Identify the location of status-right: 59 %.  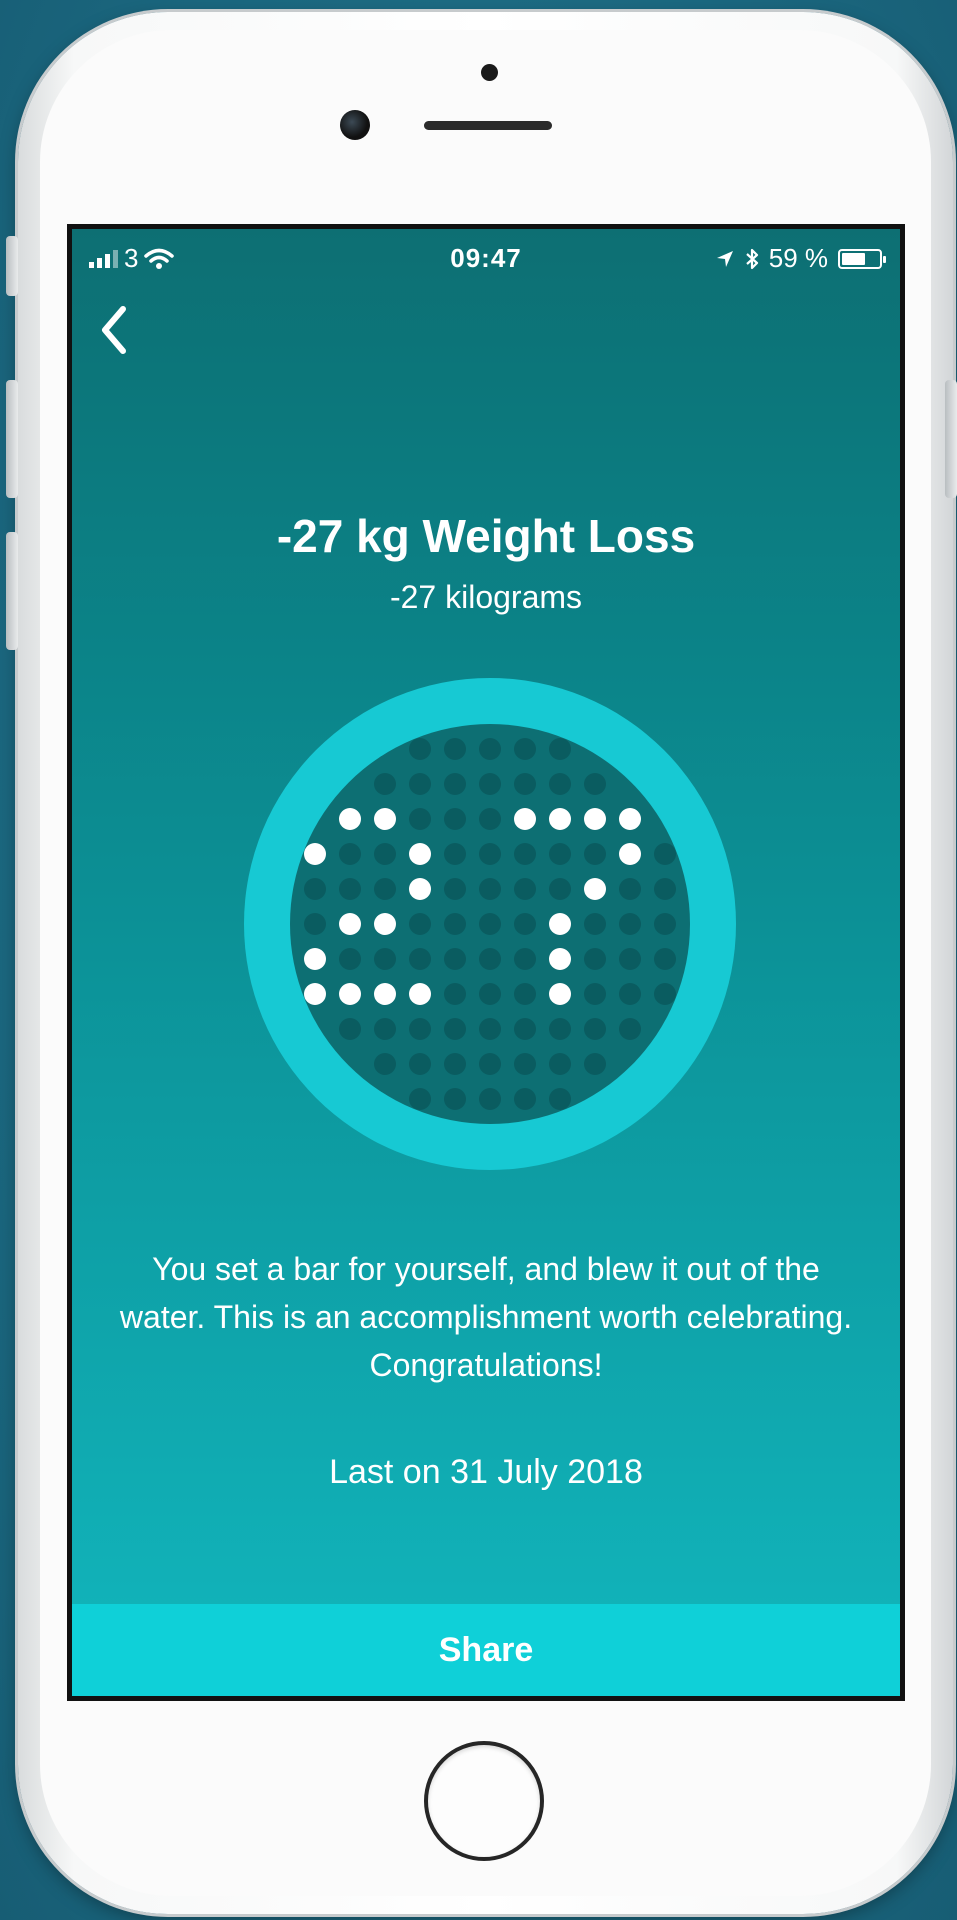
(800, 258).